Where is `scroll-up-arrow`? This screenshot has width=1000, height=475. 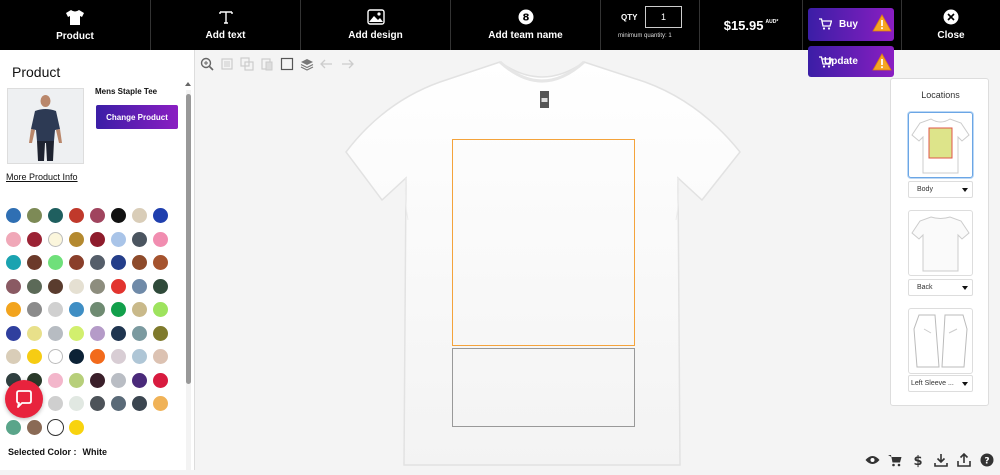 scroll-up-arrow is located at coordinates (188, 84).